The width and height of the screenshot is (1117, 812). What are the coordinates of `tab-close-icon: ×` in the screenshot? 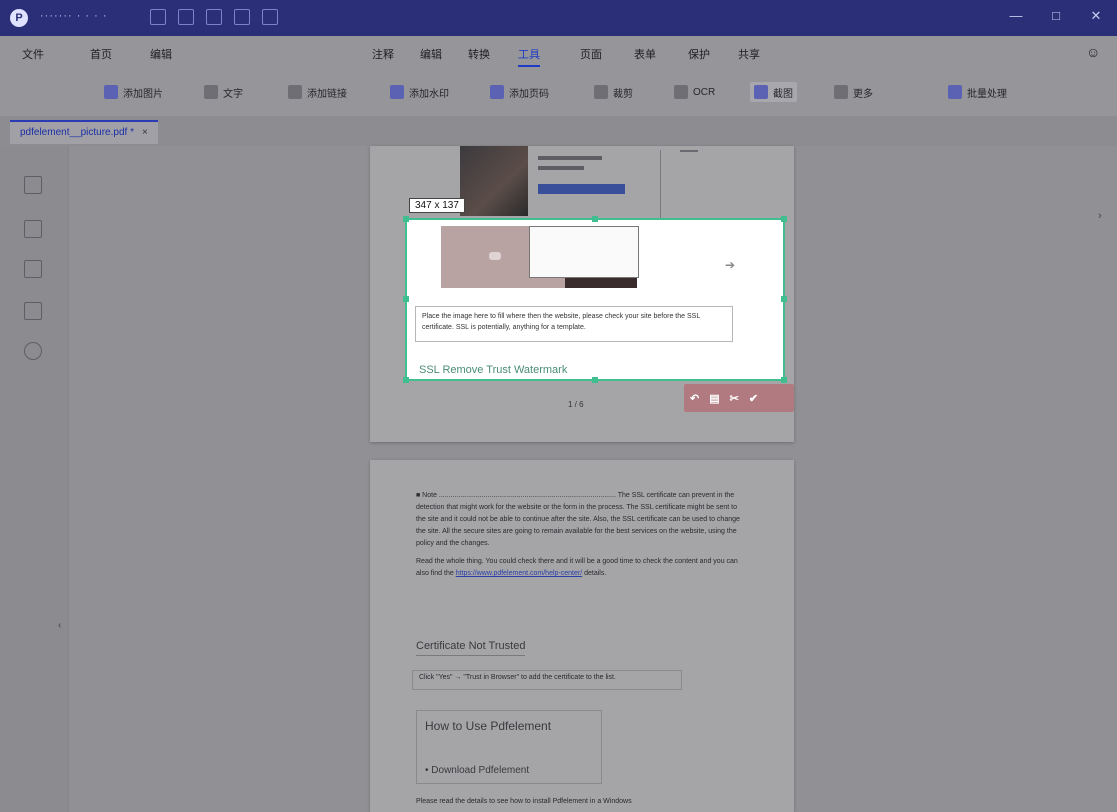 It's located at (145, 132).